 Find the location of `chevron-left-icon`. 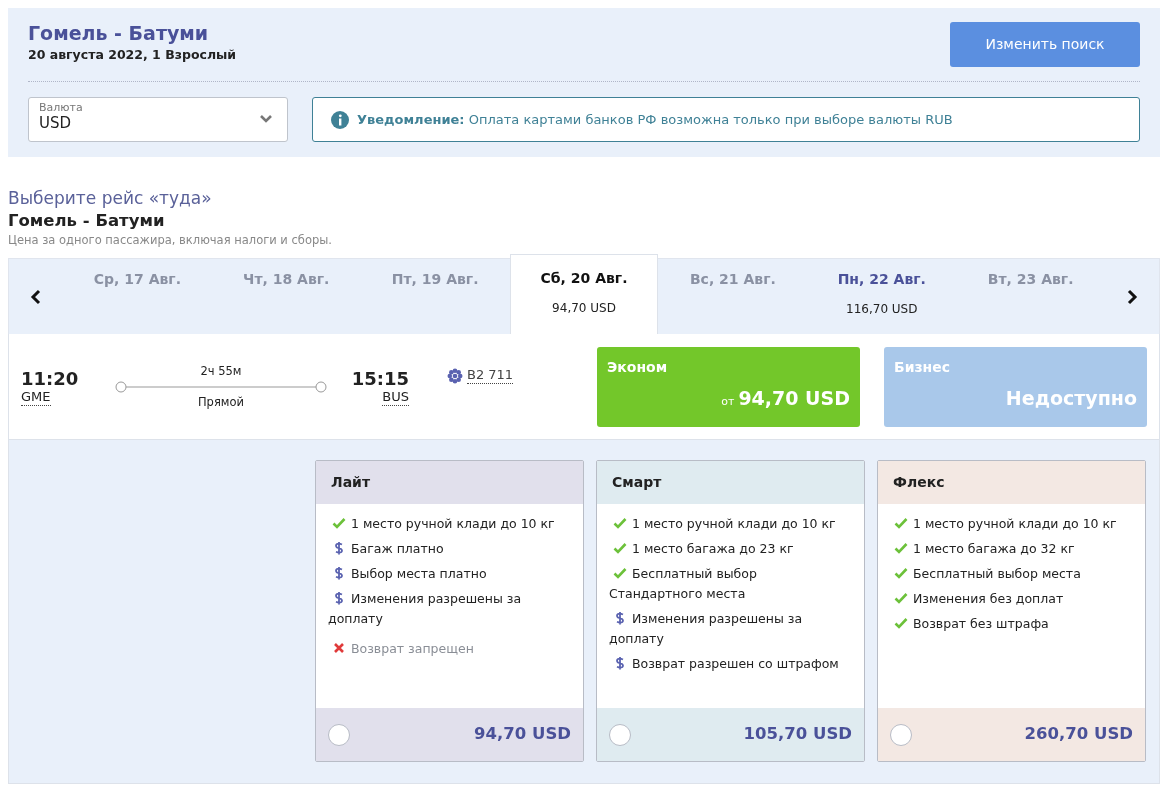

chevron-left-icon is located at coordinates (35, 296).